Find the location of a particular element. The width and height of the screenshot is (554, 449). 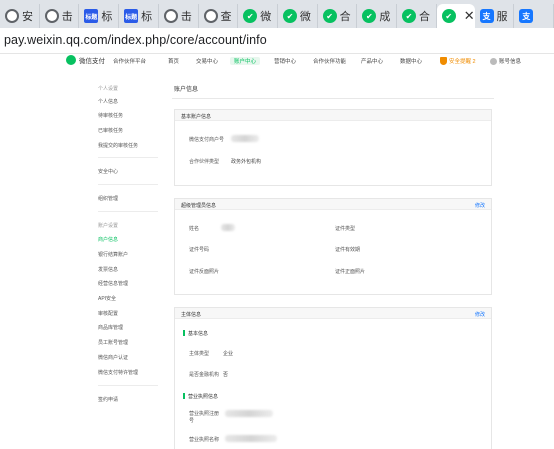

browser-tab-label: 击 is located at coordinates (67, 17).